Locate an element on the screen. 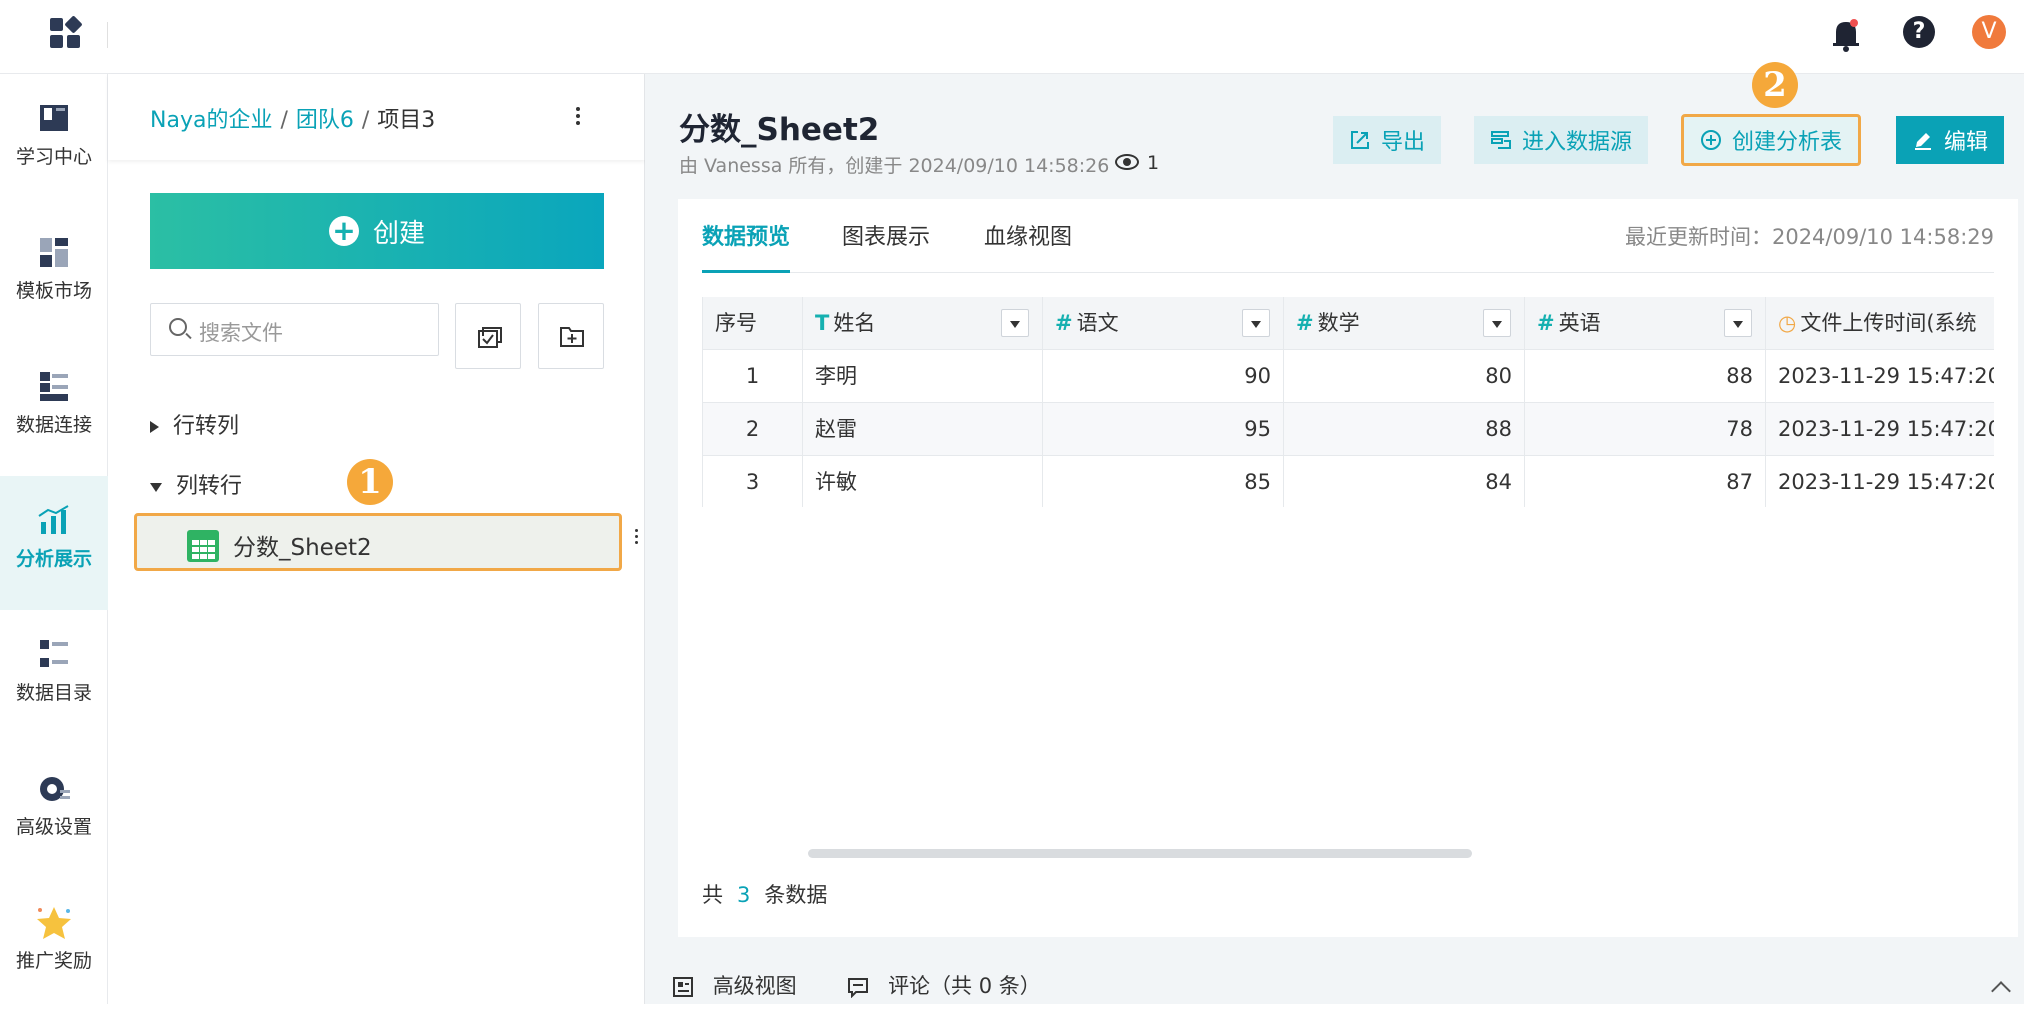 The height and width of the screenshot is (1012, 2024). cell-chinese: 90 is located at coordinates (1162, 376).